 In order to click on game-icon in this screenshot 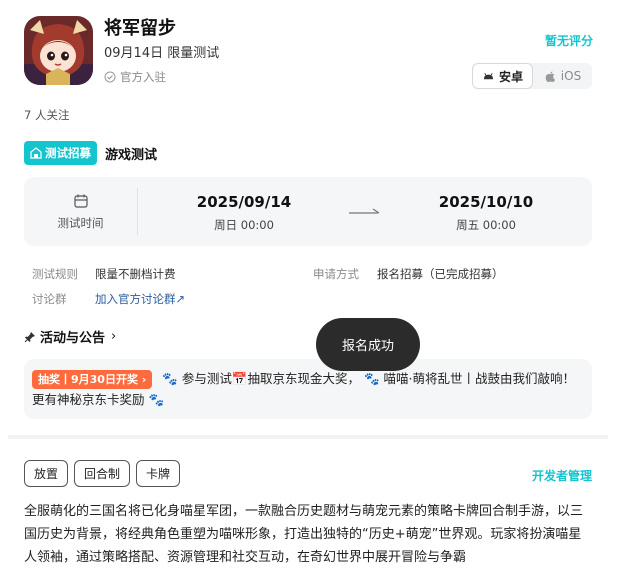, I will do `click(58, 50)`.